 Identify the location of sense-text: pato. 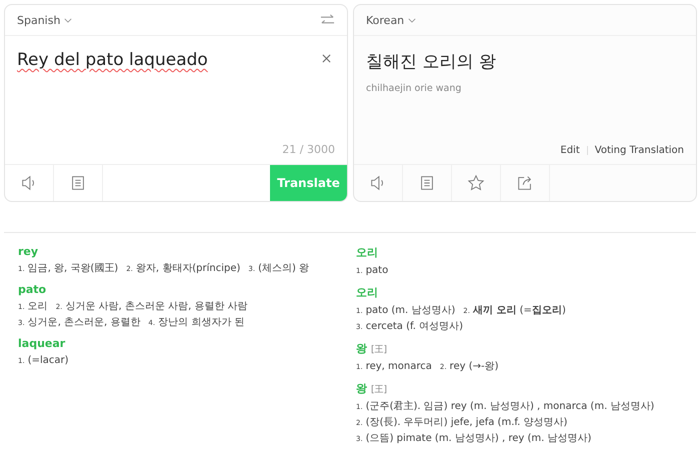
(377, 270).